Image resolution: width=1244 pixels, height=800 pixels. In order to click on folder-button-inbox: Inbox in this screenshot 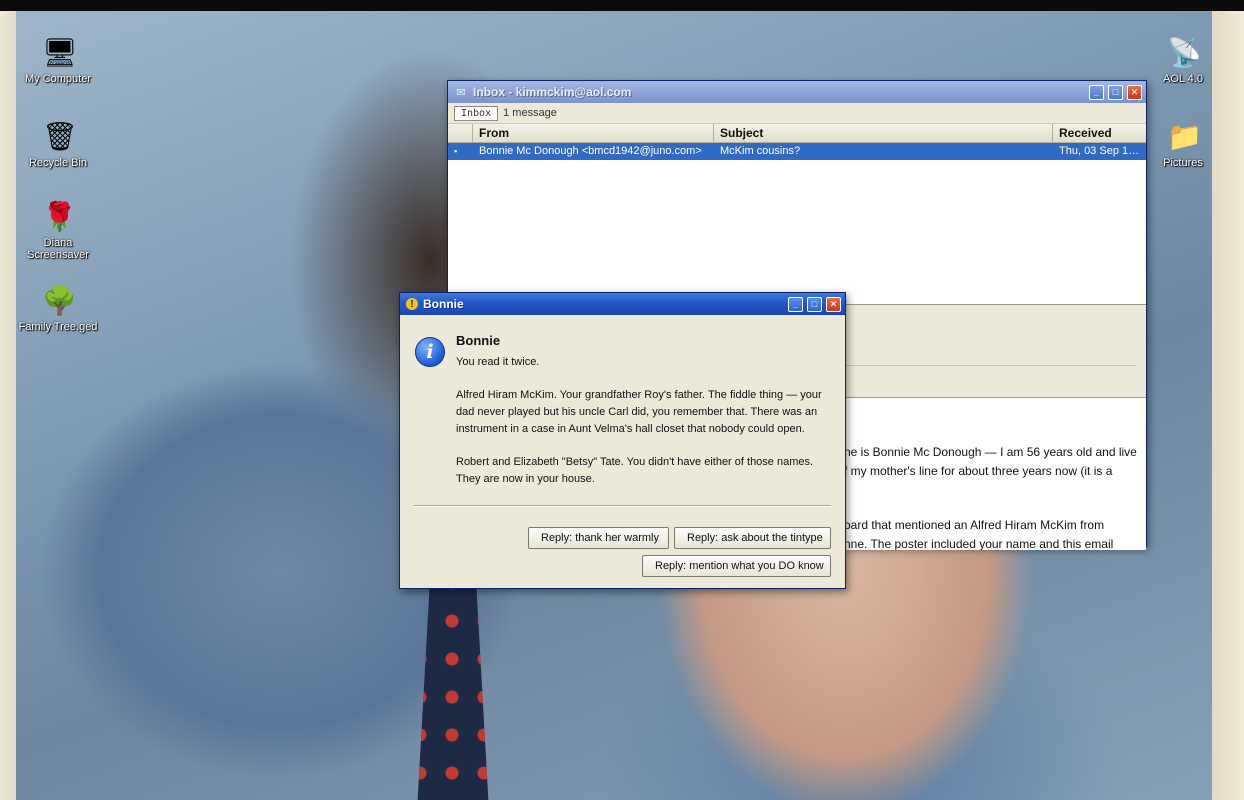, I will do `click(476, 113)`.